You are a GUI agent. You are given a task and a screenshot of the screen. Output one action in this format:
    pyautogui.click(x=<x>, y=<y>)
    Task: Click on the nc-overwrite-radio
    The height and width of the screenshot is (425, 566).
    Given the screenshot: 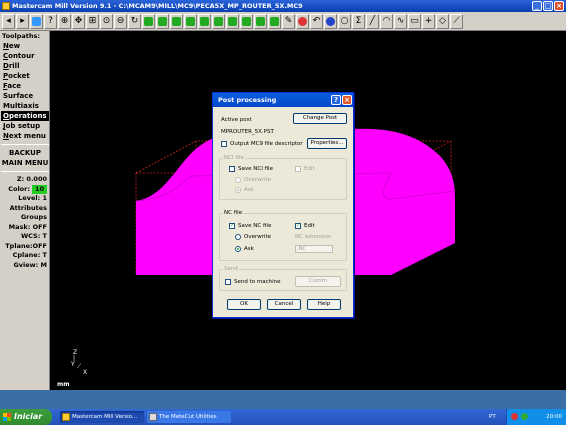 What is the action you would take?
    pyautogui.click(x=238, y=237)
    